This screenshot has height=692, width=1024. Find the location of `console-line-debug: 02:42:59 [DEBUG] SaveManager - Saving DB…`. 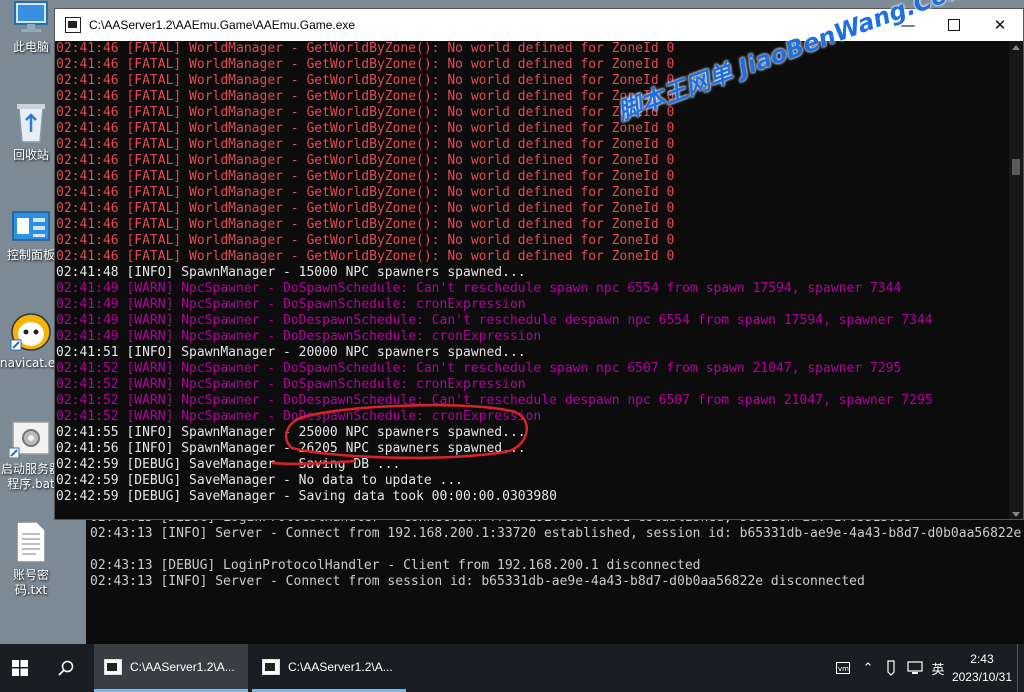

console-line-debug: 02:42:59 [DEBUG] SaveManager - Saving DB… is located at coordinates (228, 464).